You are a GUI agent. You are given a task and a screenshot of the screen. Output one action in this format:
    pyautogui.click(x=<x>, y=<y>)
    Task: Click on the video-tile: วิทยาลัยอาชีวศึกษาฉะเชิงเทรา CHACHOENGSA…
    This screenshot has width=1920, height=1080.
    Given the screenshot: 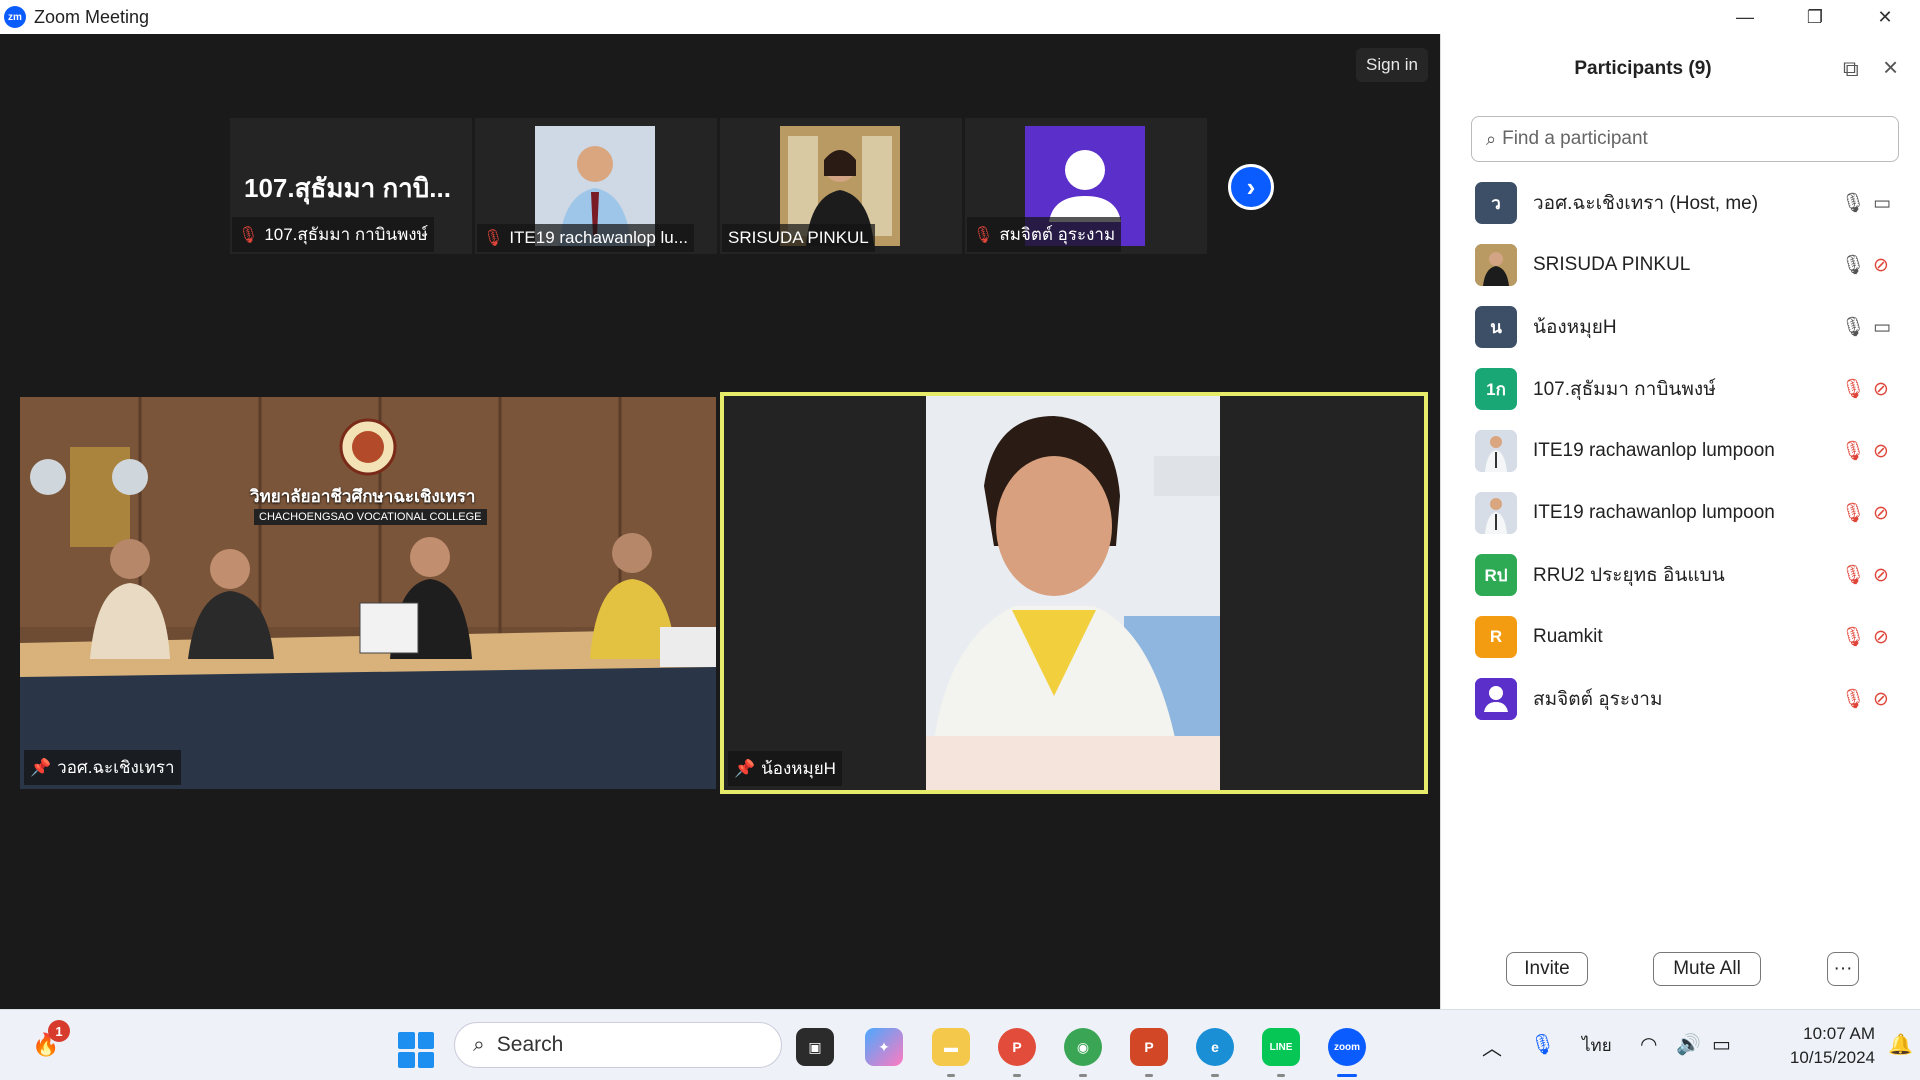 What is the action you would take?
    pyautogui.click(x=368, y=593)
    